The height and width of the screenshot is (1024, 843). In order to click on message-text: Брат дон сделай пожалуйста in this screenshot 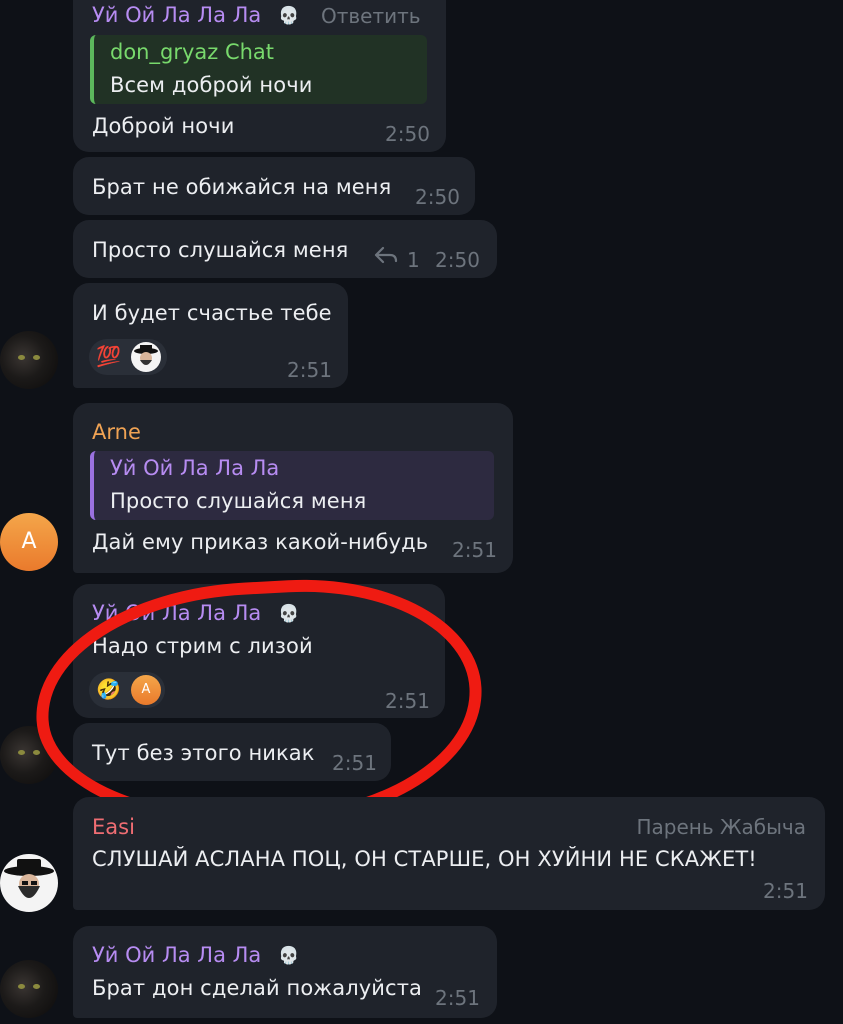, I will do `click(257, 988)`.